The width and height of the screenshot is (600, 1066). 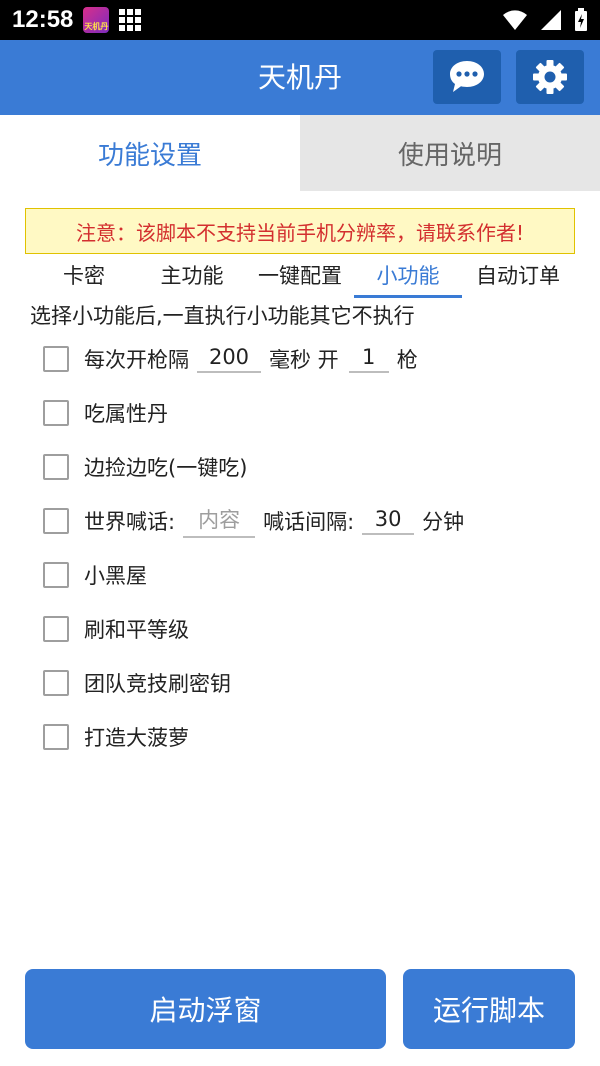 What do you see at coordinates (551, 20) in the screenshot?
I see `signal-icon` at bounding box center [551, 20].